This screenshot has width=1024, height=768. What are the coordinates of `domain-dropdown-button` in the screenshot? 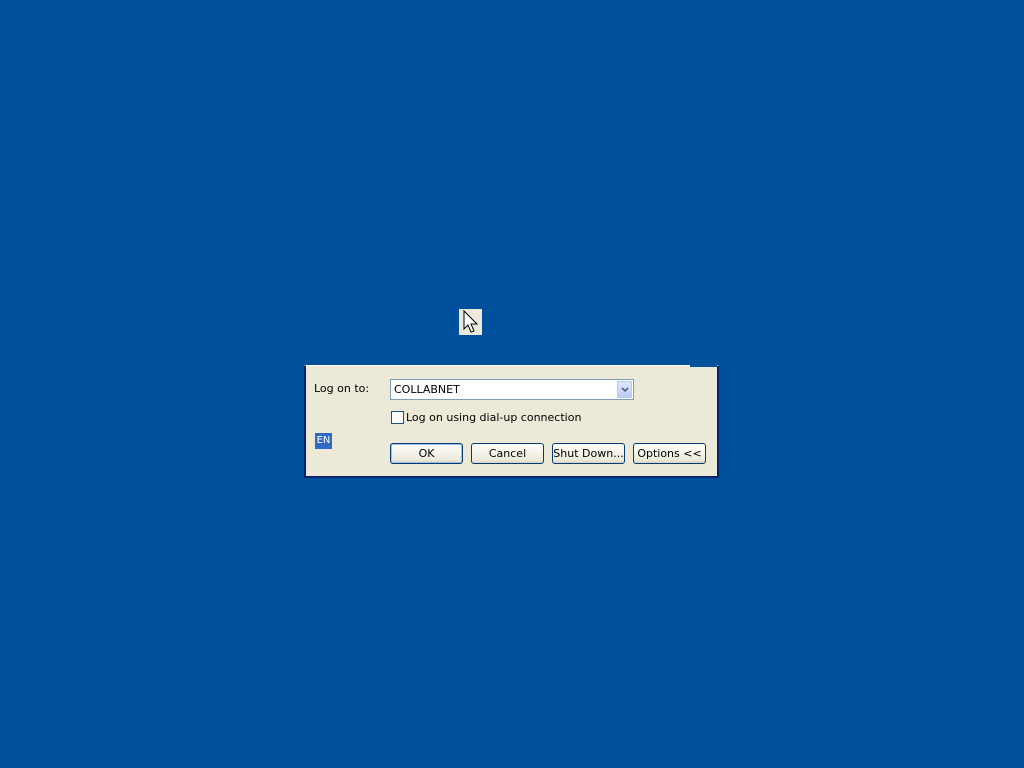 It's located at (624, 389).